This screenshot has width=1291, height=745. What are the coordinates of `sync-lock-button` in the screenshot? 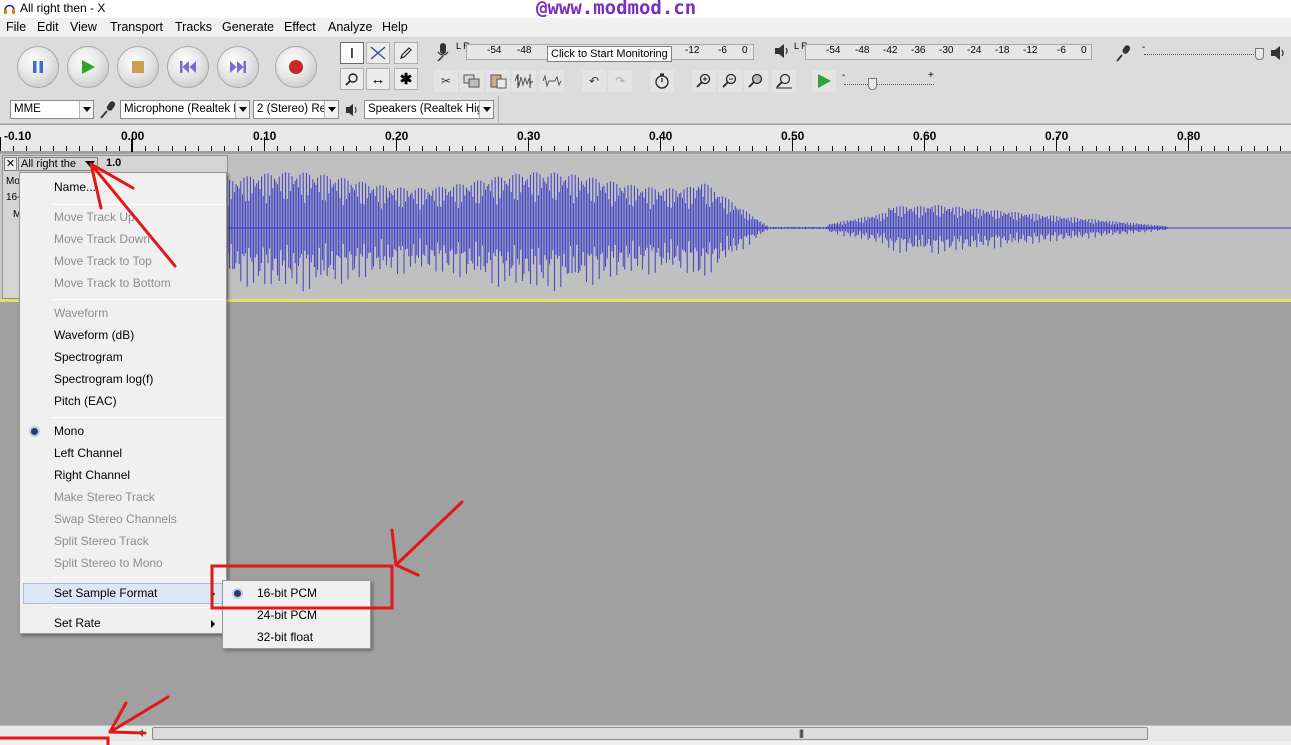 It's located at (662, 81).